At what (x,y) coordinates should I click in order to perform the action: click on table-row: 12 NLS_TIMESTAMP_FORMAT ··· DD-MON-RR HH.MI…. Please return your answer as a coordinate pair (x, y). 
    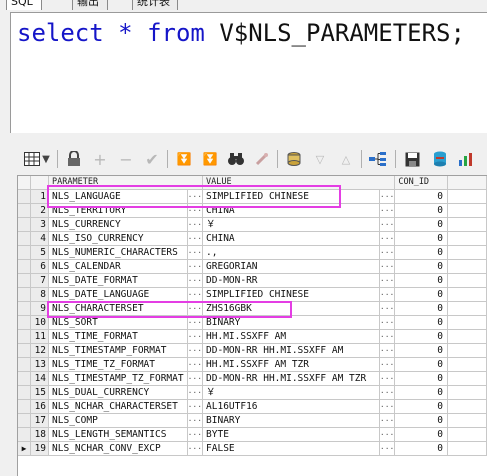
    Looking at the image, I should click on (252, 350).